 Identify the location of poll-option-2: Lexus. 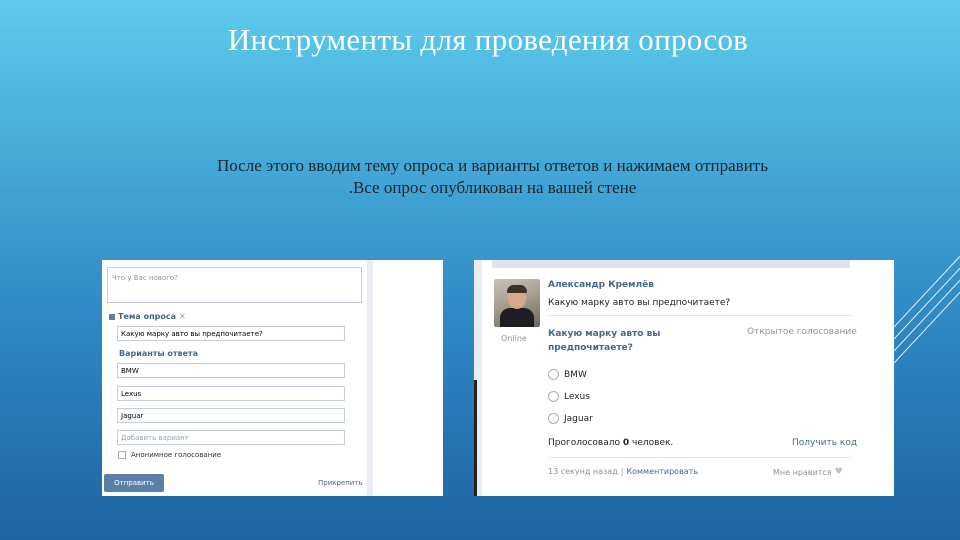
(569, 396).